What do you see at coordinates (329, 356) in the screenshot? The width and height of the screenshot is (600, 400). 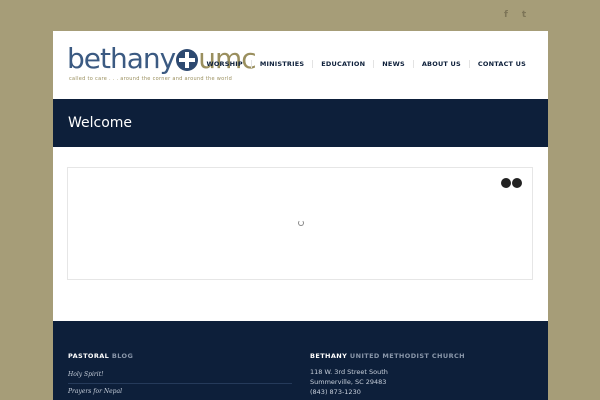 I see `footer-church-heading-strong: BETHANY` at bounding box center [329, 356].